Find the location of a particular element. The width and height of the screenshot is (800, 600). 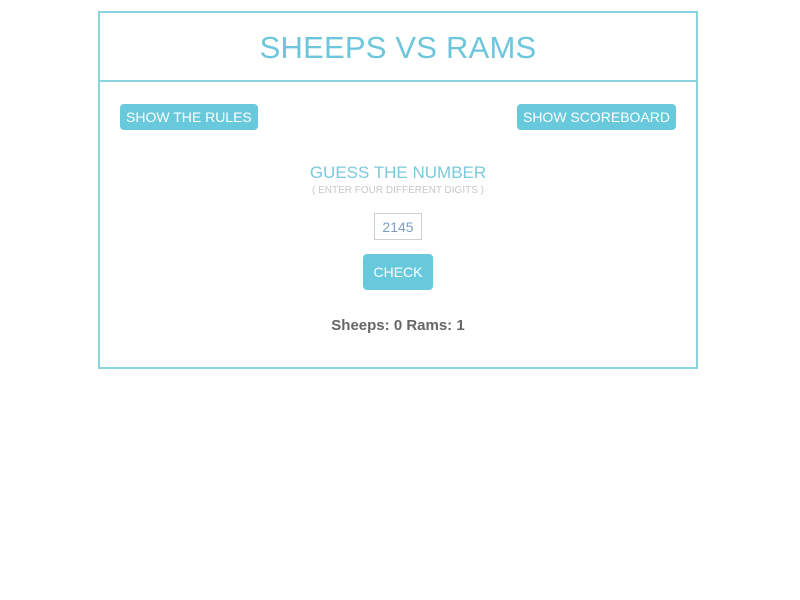

guess-input is located at coordinates (398, 226).